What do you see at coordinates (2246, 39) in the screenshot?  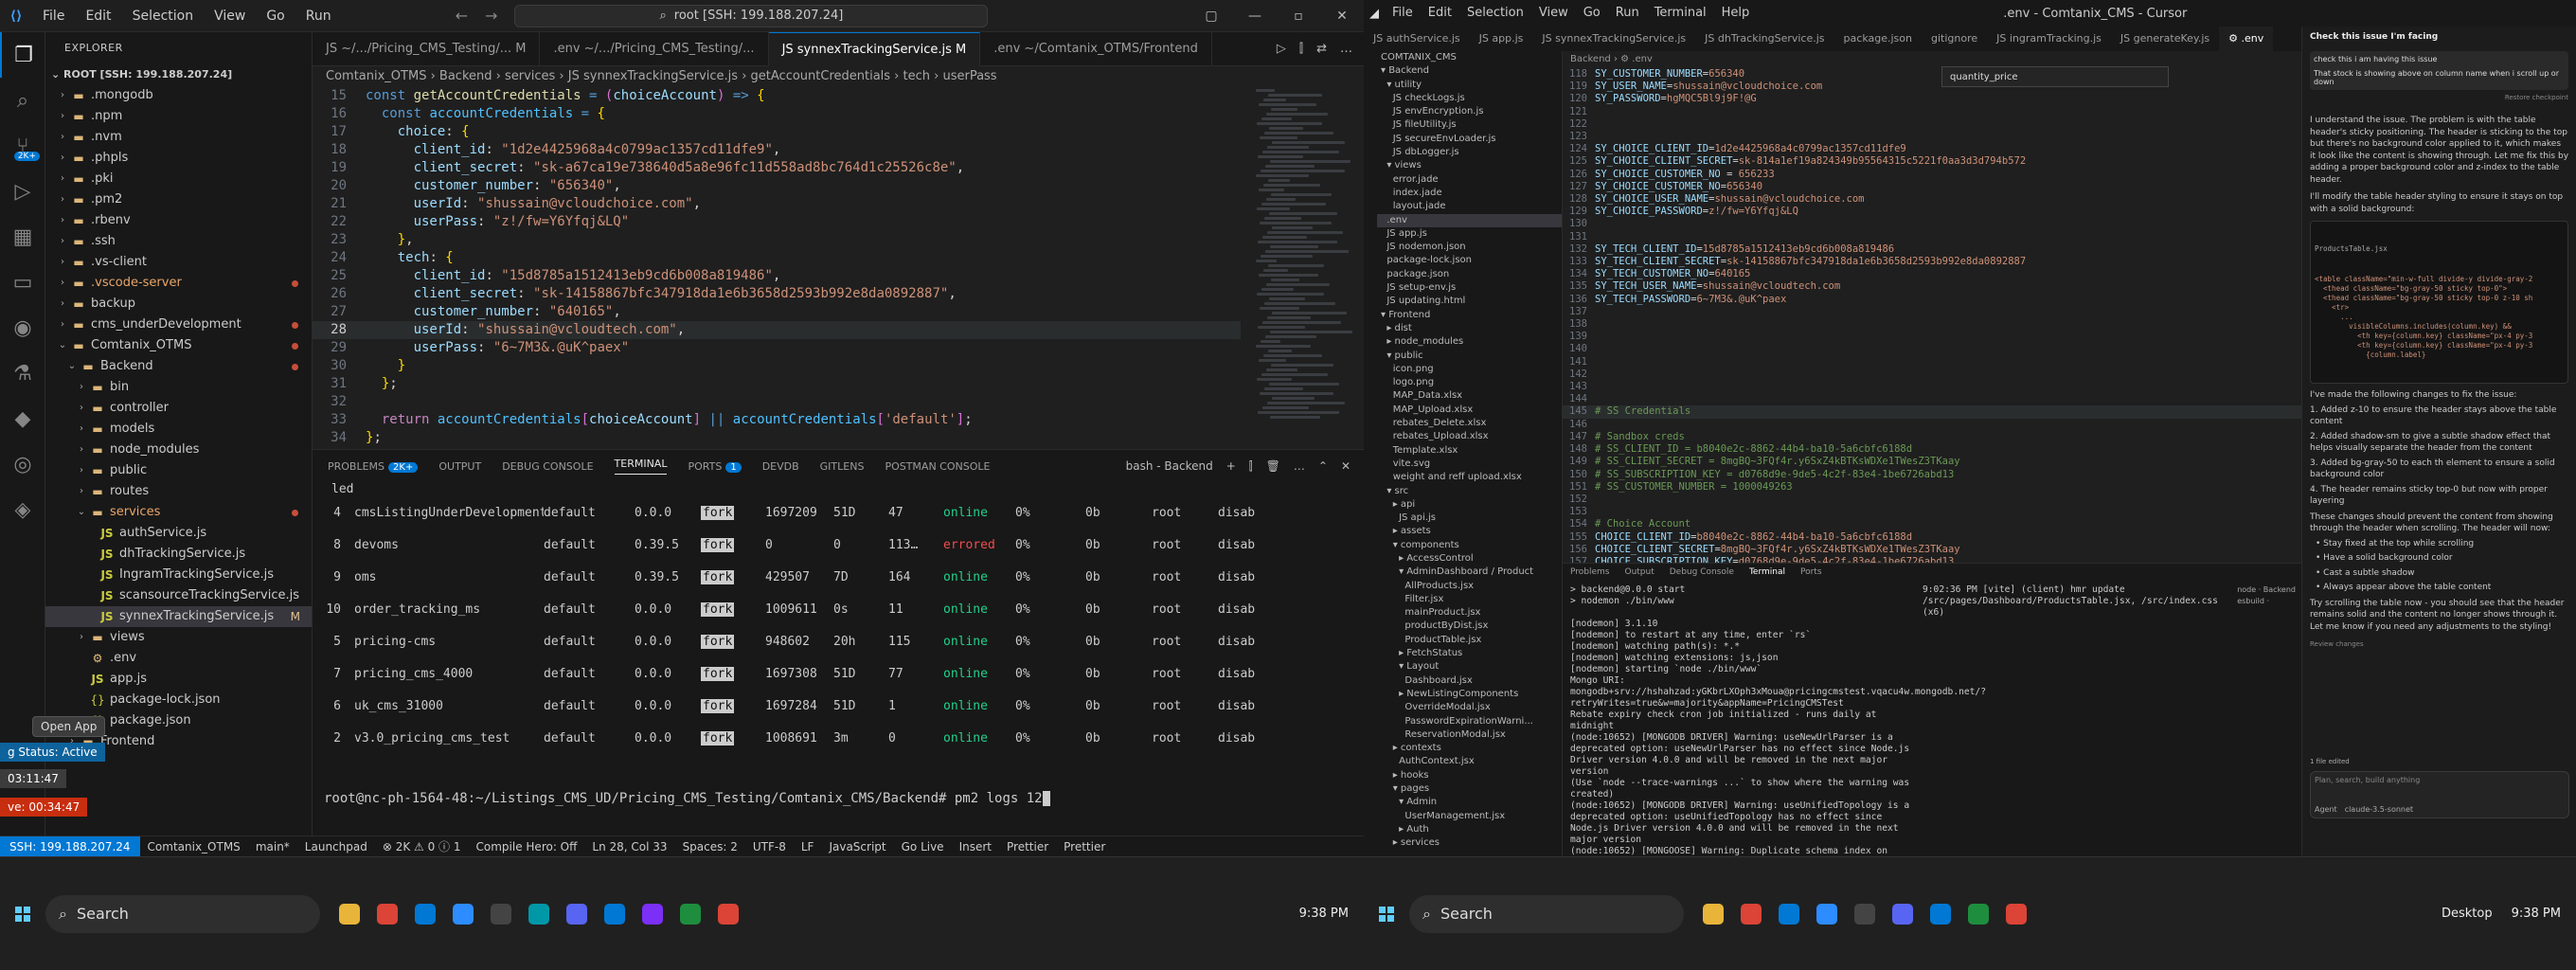 I see `cursor-editor-tab: ⚙ .env` at bounding box center [2246, 39].